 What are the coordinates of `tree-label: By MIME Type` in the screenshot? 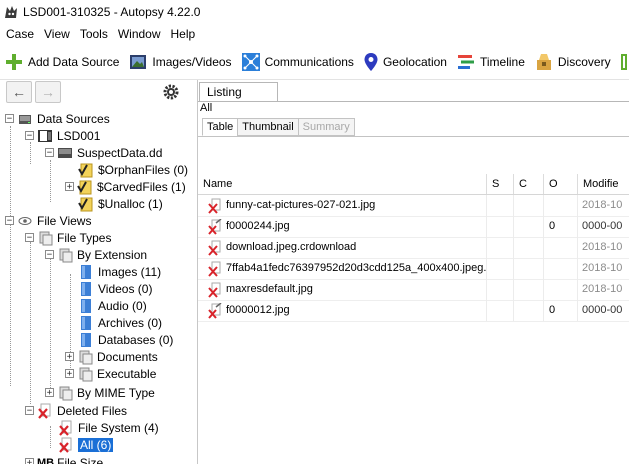 It's located at (116, 392).